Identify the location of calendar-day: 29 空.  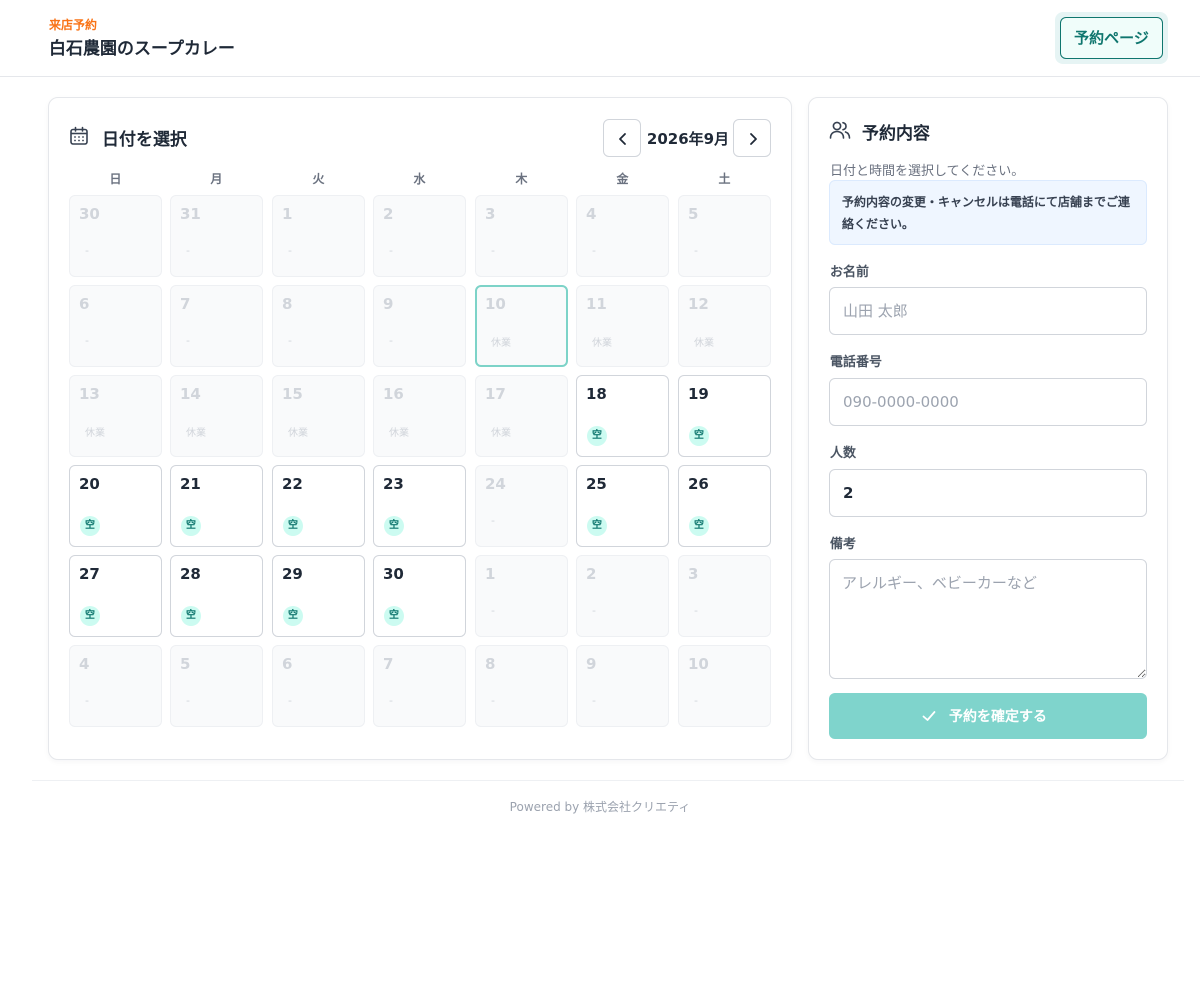
(318, 596).